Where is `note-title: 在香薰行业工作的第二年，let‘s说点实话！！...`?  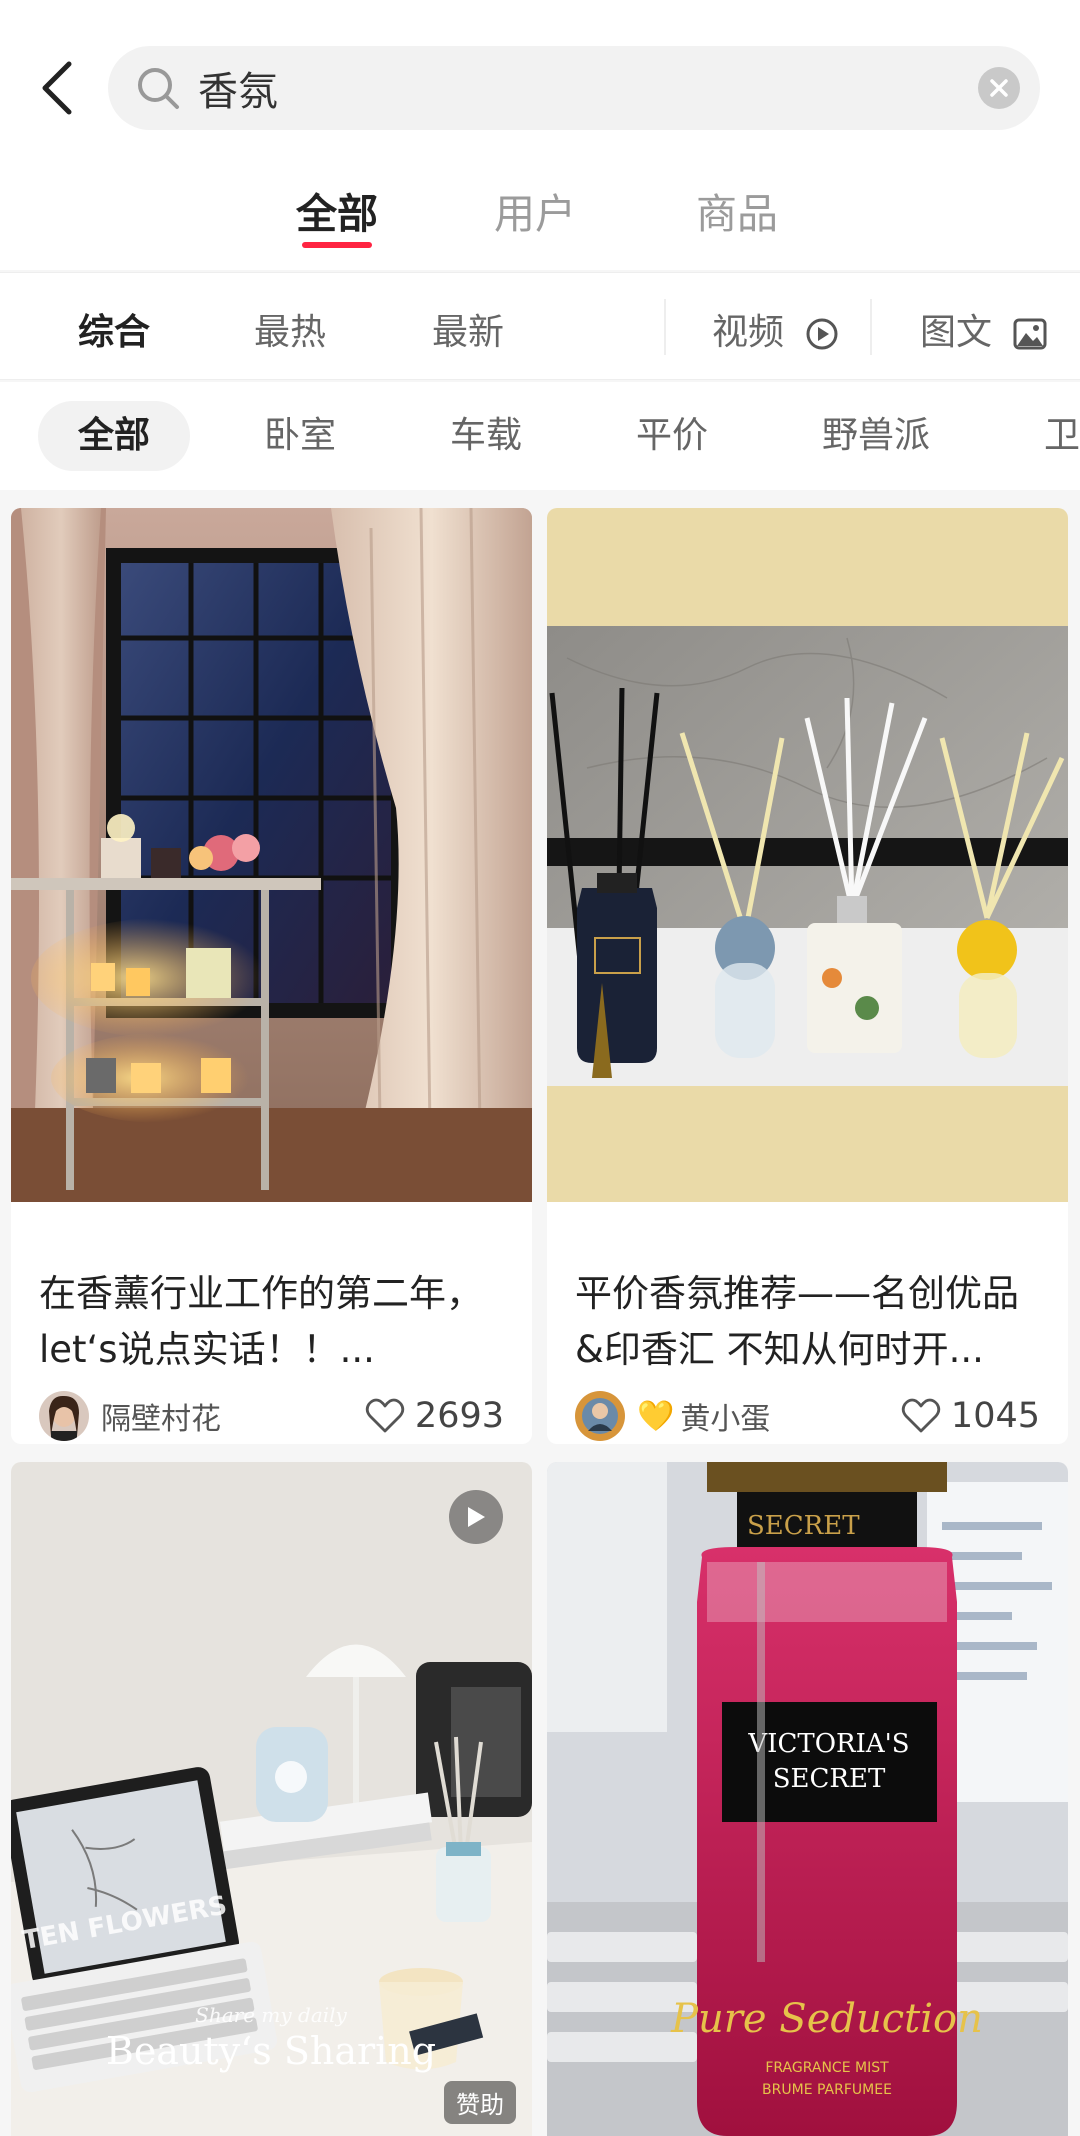
note-title: 在香薰行业工作的第二年，let‘s说点实话！！... is located at coordinates (261, 1321).